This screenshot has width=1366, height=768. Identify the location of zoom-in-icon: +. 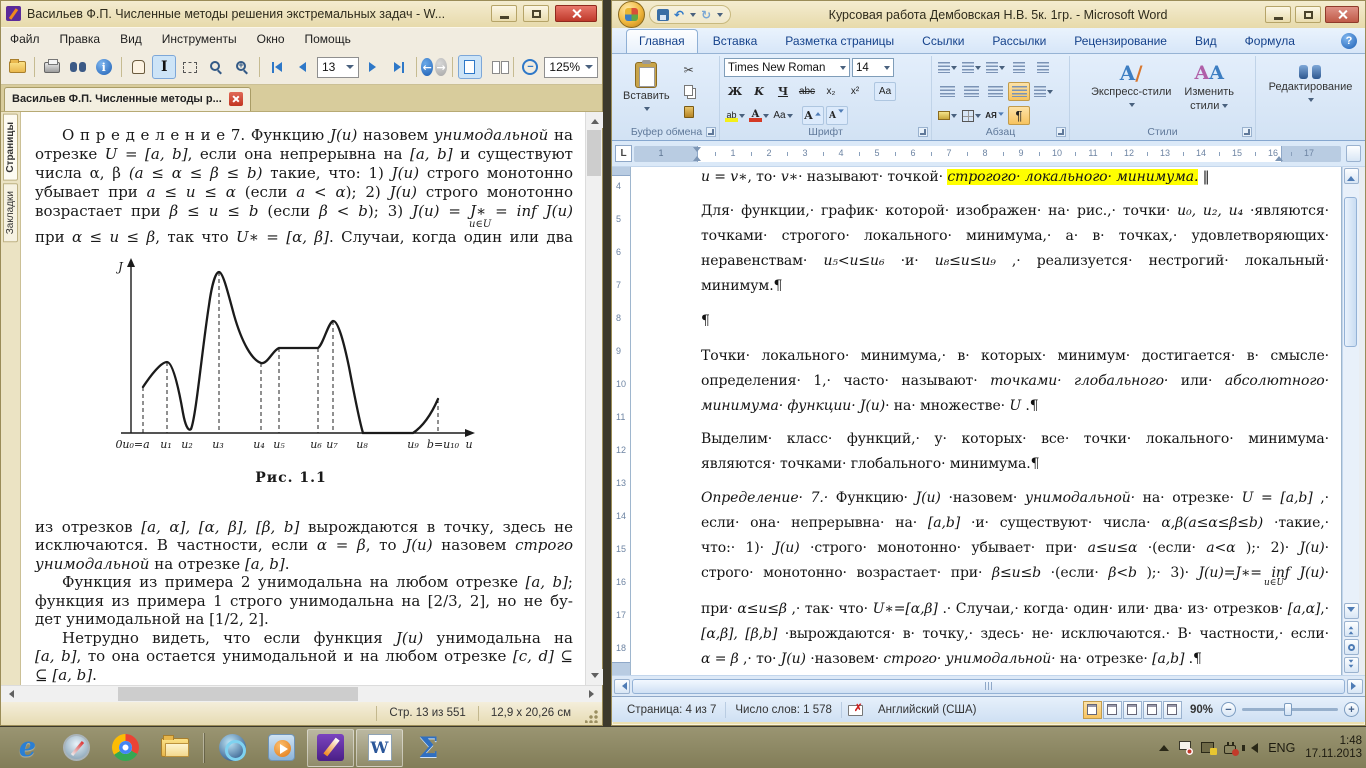
(1351, 709).